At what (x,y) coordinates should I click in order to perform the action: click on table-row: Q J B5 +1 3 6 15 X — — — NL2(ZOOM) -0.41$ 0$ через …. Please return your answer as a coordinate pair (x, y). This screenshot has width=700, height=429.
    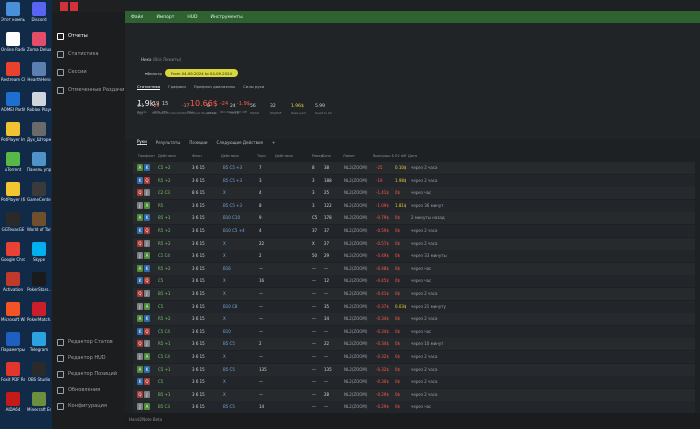
    Looking at the image, I should click on (414, 294).